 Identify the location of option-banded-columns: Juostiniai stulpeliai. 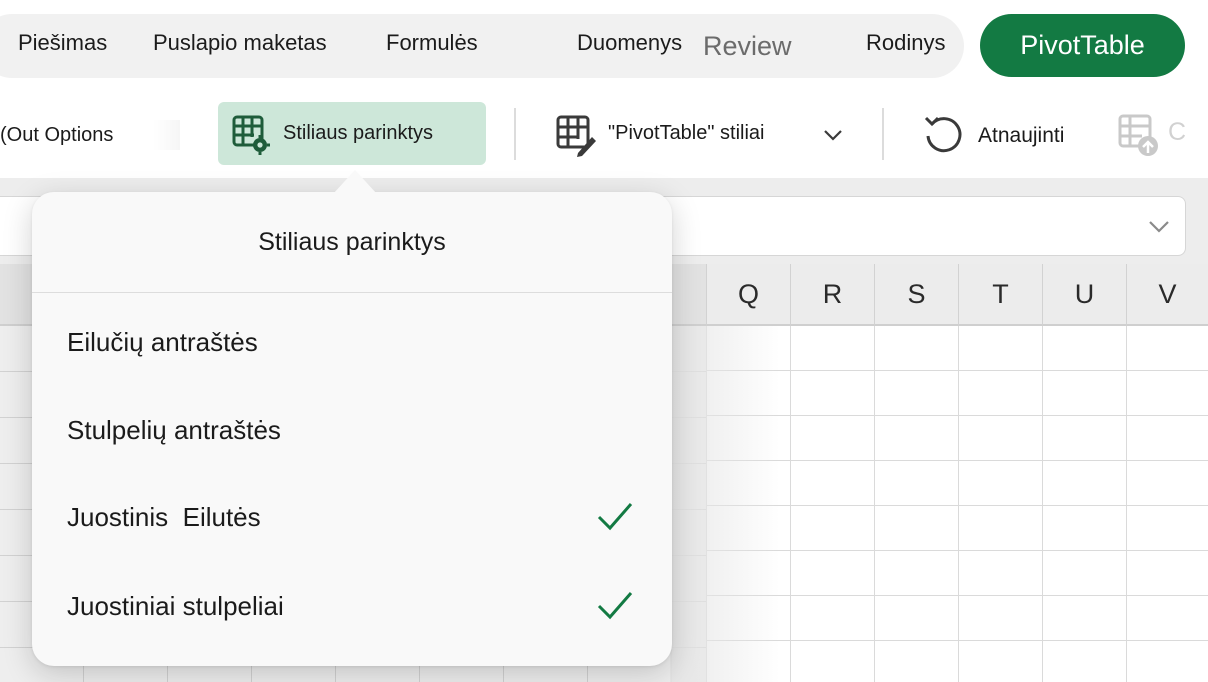
(352, 604).